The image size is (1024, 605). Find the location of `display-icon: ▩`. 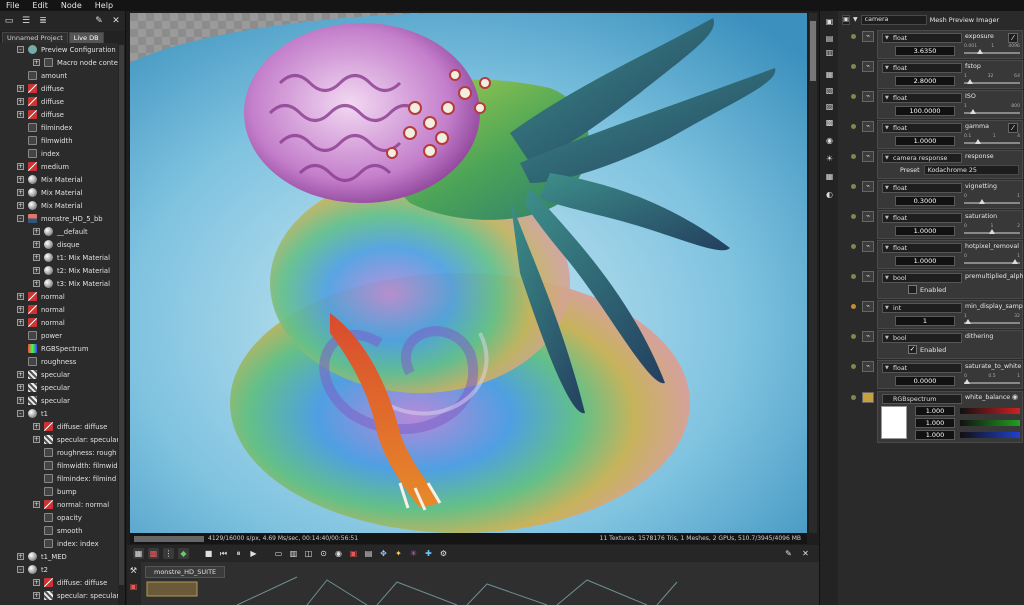

display-icon: ▩ is located at coordinates (829, 122).